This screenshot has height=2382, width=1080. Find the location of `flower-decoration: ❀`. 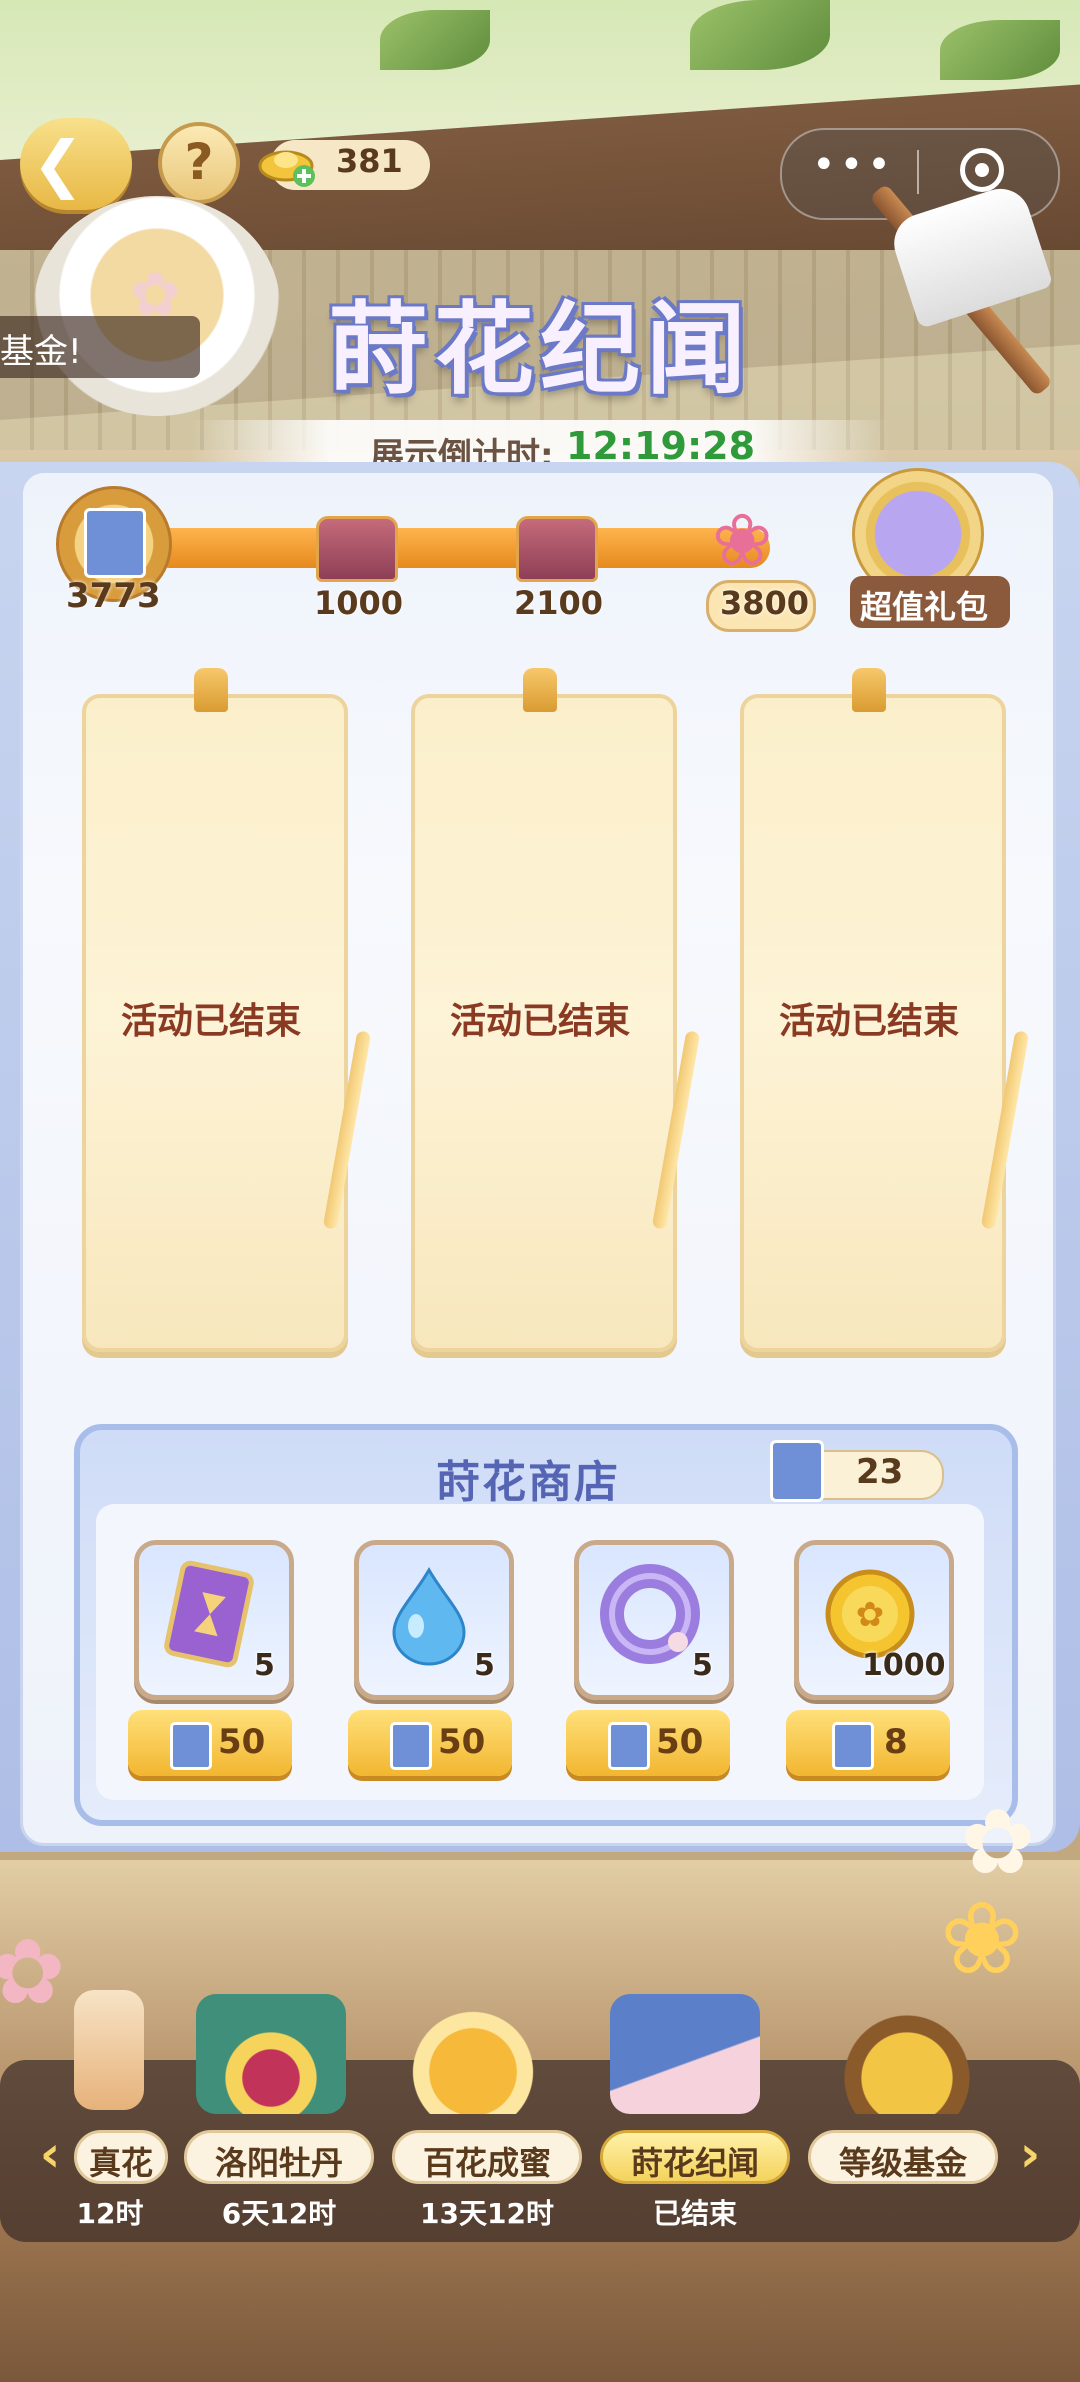

flower-decoration: ❀ is located at coordinates (982, 1938).